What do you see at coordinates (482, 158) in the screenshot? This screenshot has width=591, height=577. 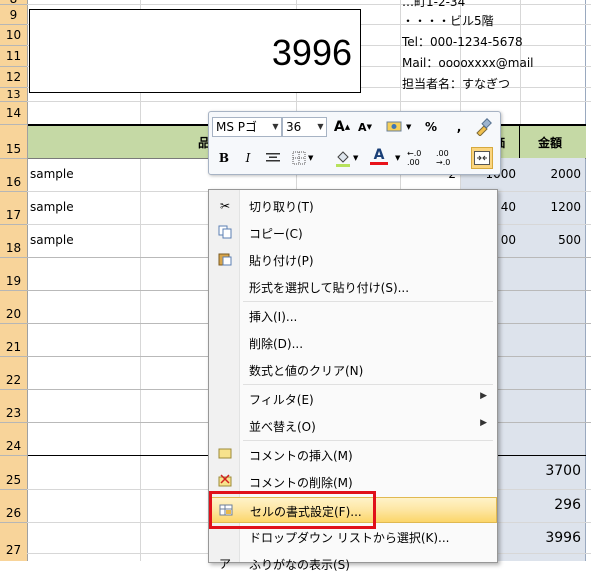 I see `merge-center-button` at bounding box center [482, 158].